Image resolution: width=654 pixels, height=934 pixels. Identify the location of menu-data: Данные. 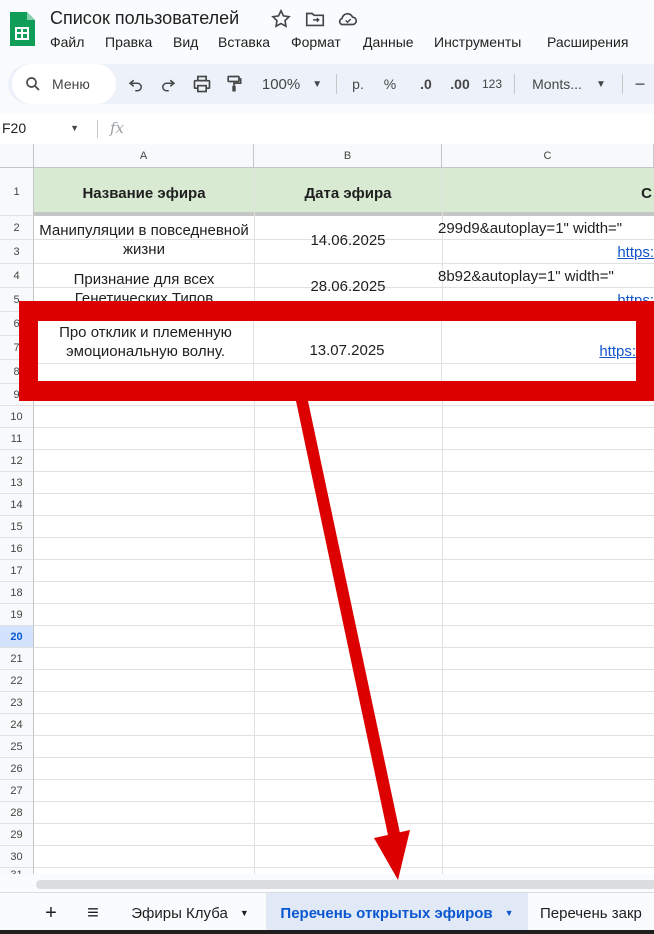
(388, 42).